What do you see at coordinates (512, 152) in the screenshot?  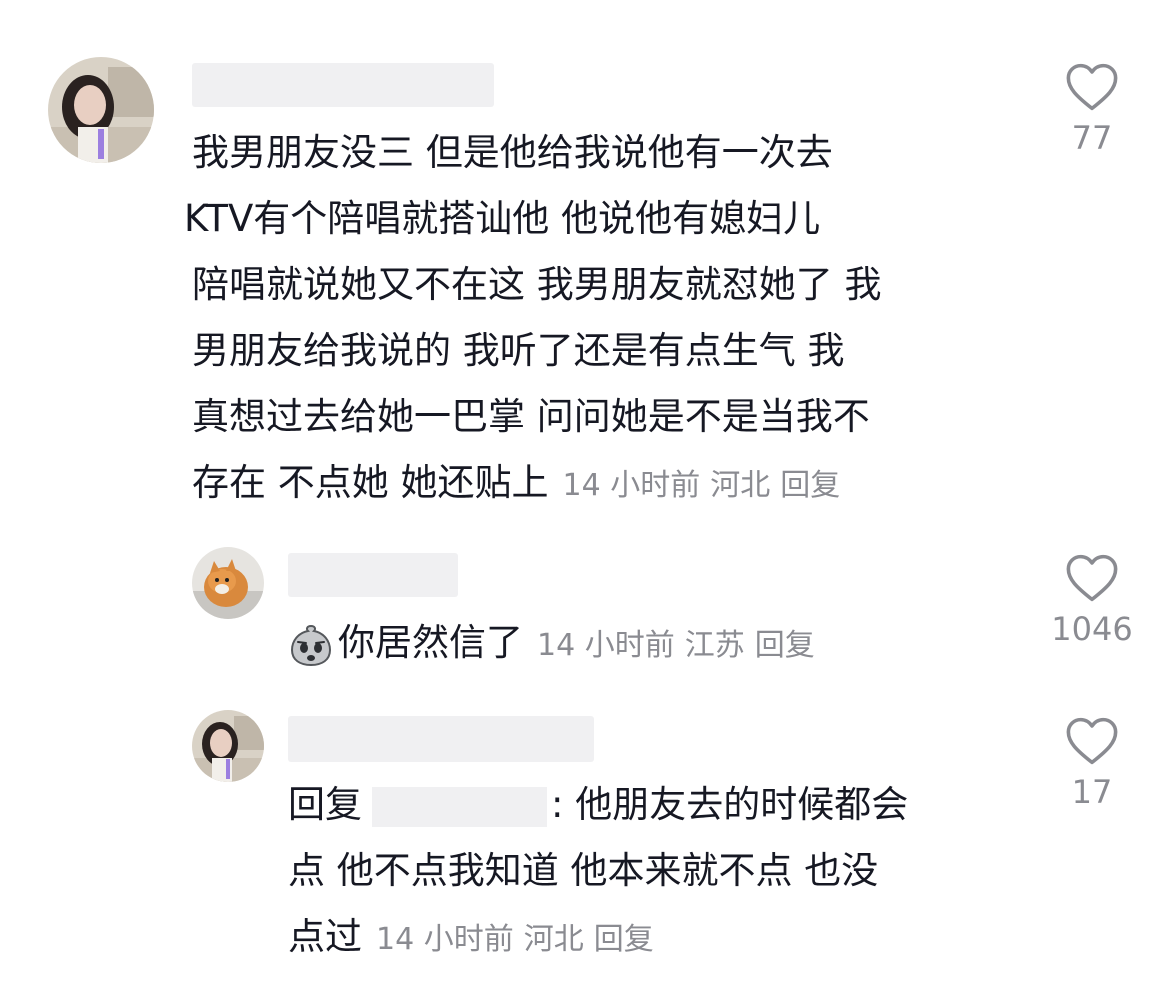 I see `comment-text-line: 我男朋友没三 但是他给我说他有一次去` at bounding box center [512, 152].